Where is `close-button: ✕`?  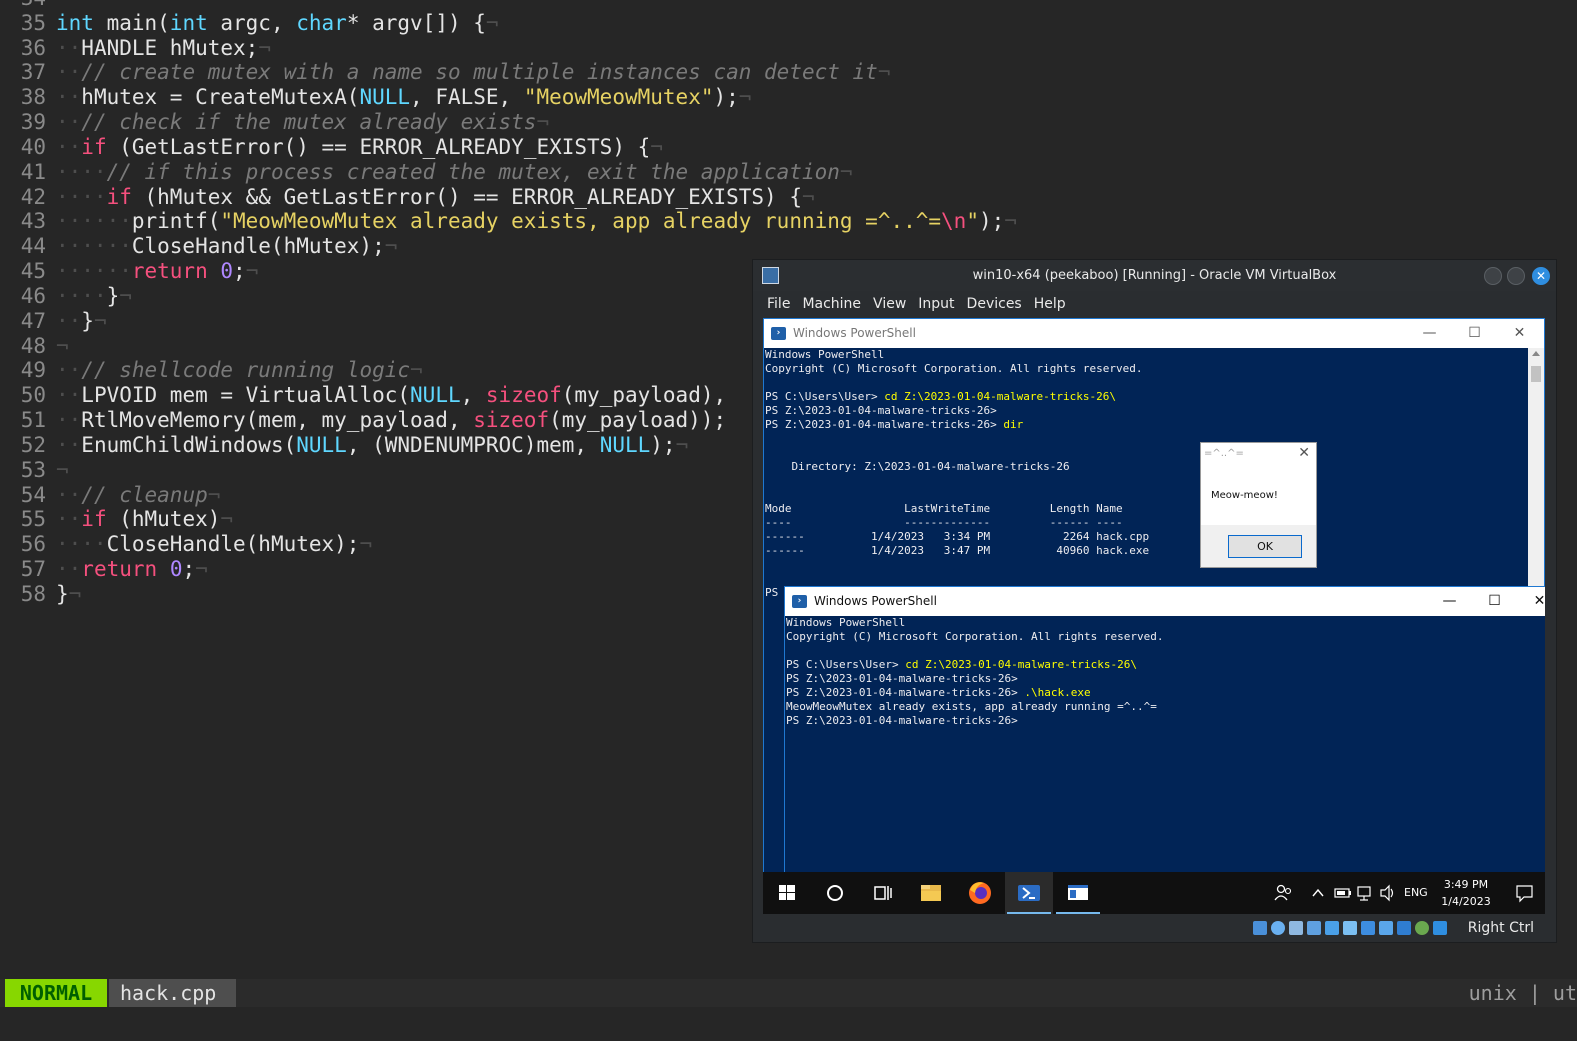
close-button: ✕ is located at coordinates (1541, 276).